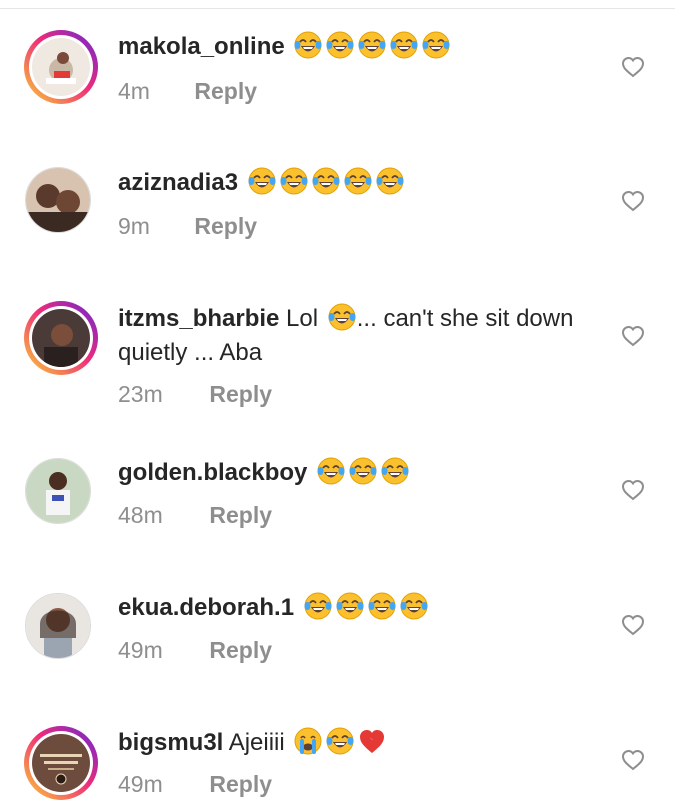 The image size is (675, 804). Describe the element at coordinates (302, 318) in the screenshot. I see `comment-body: Lol` at that location.